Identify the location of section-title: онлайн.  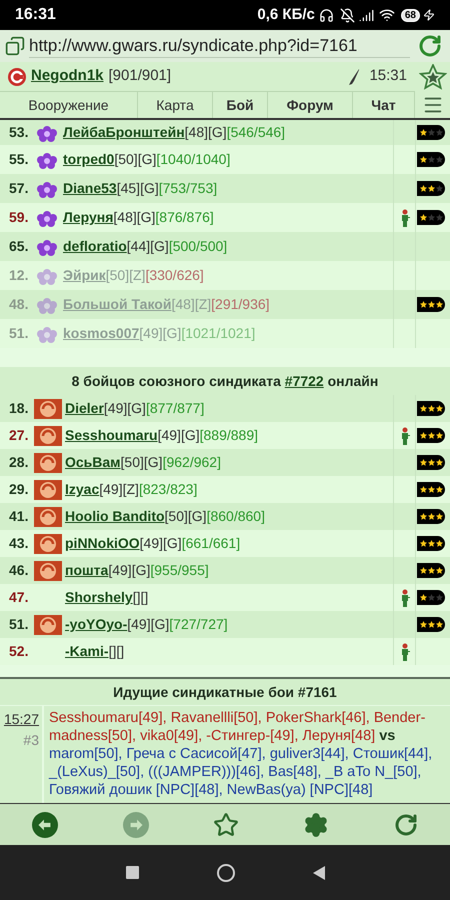
(352, 381).